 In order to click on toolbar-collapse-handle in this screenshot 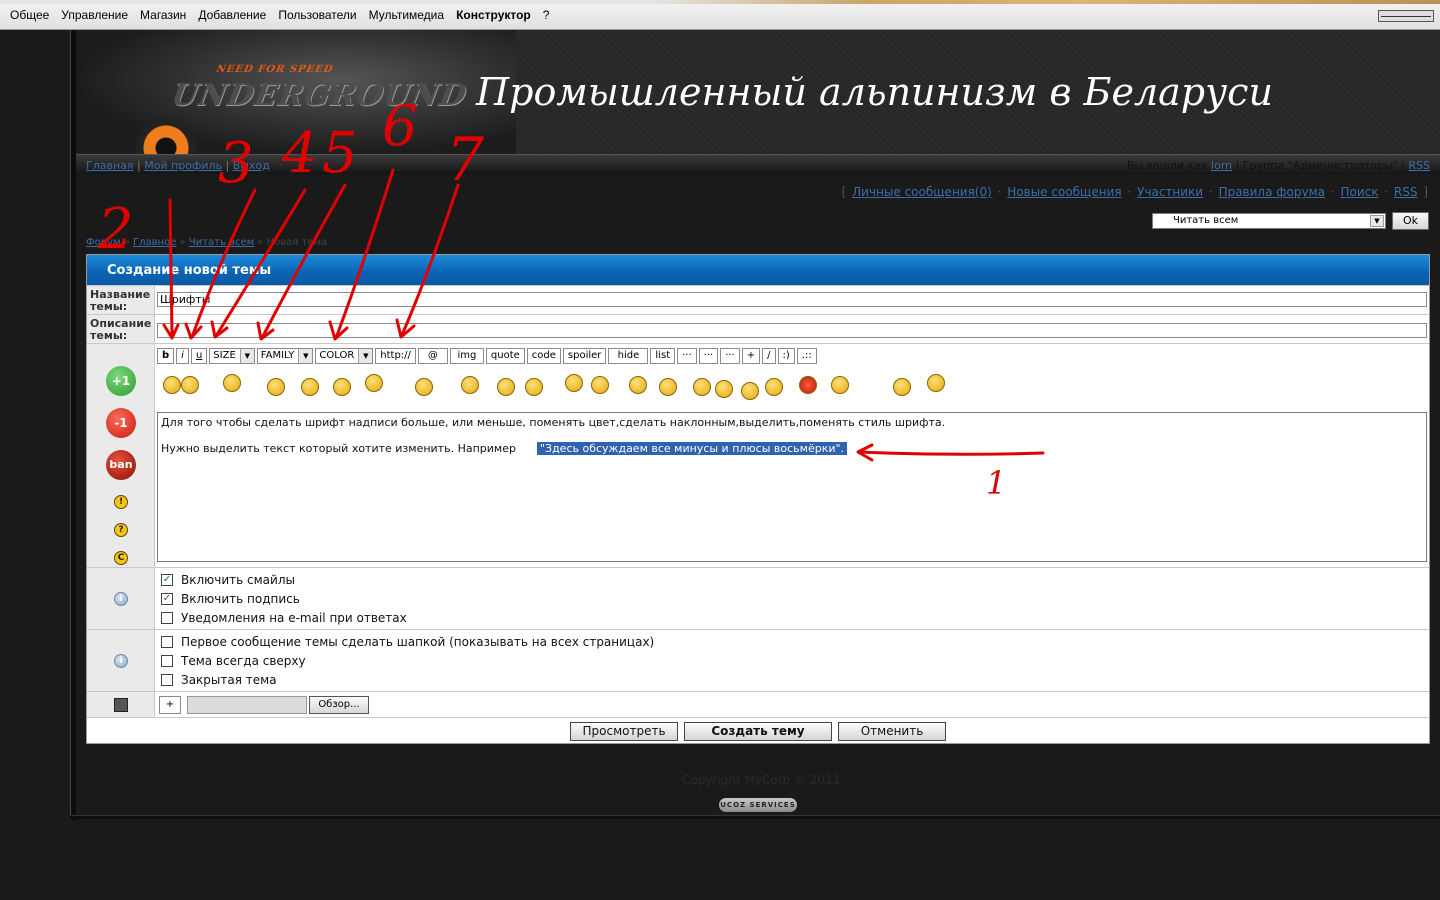, I will do `click(1406, 16)`.